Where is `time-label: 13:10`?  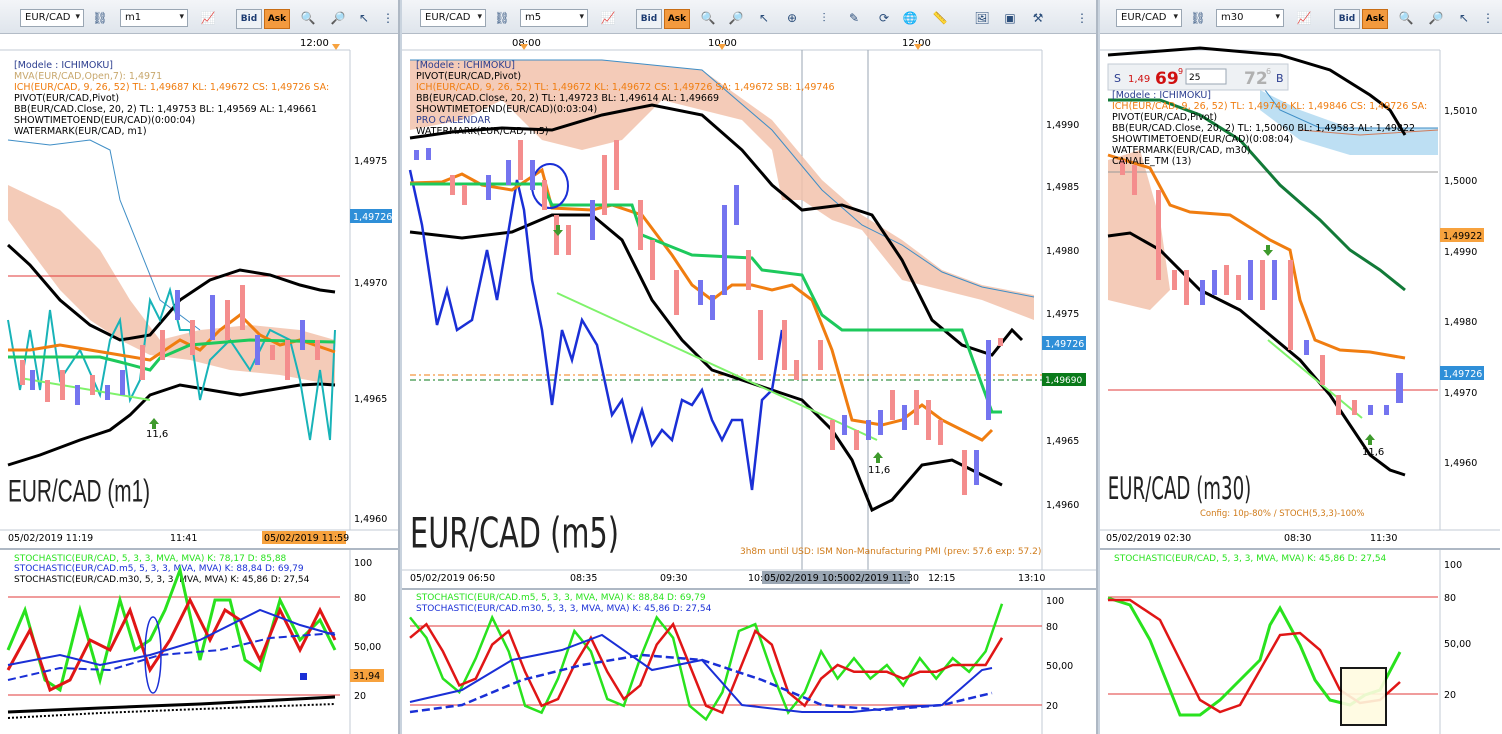
time-label: 13:10 is located at coordinates (1031, 578).